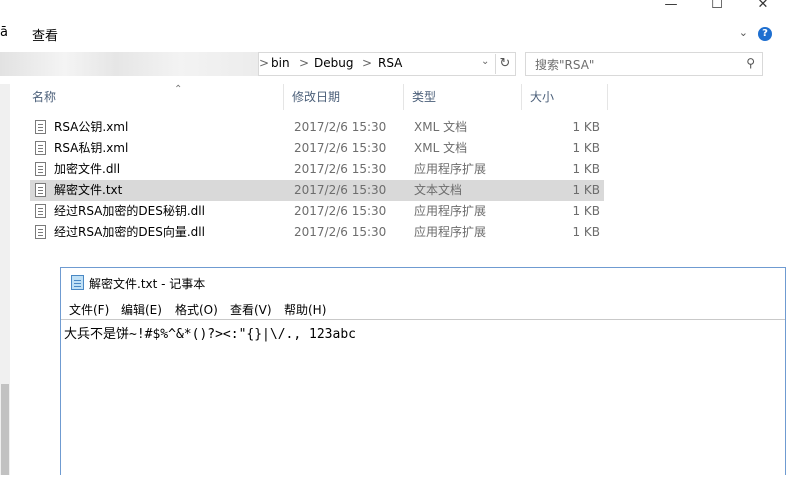 The height and width of the screenshot is (477, 786). What do you see at coordinates (750, 63) in the screenshot?
I see `search-icon: ⚲` at bounding box center [750, 63].